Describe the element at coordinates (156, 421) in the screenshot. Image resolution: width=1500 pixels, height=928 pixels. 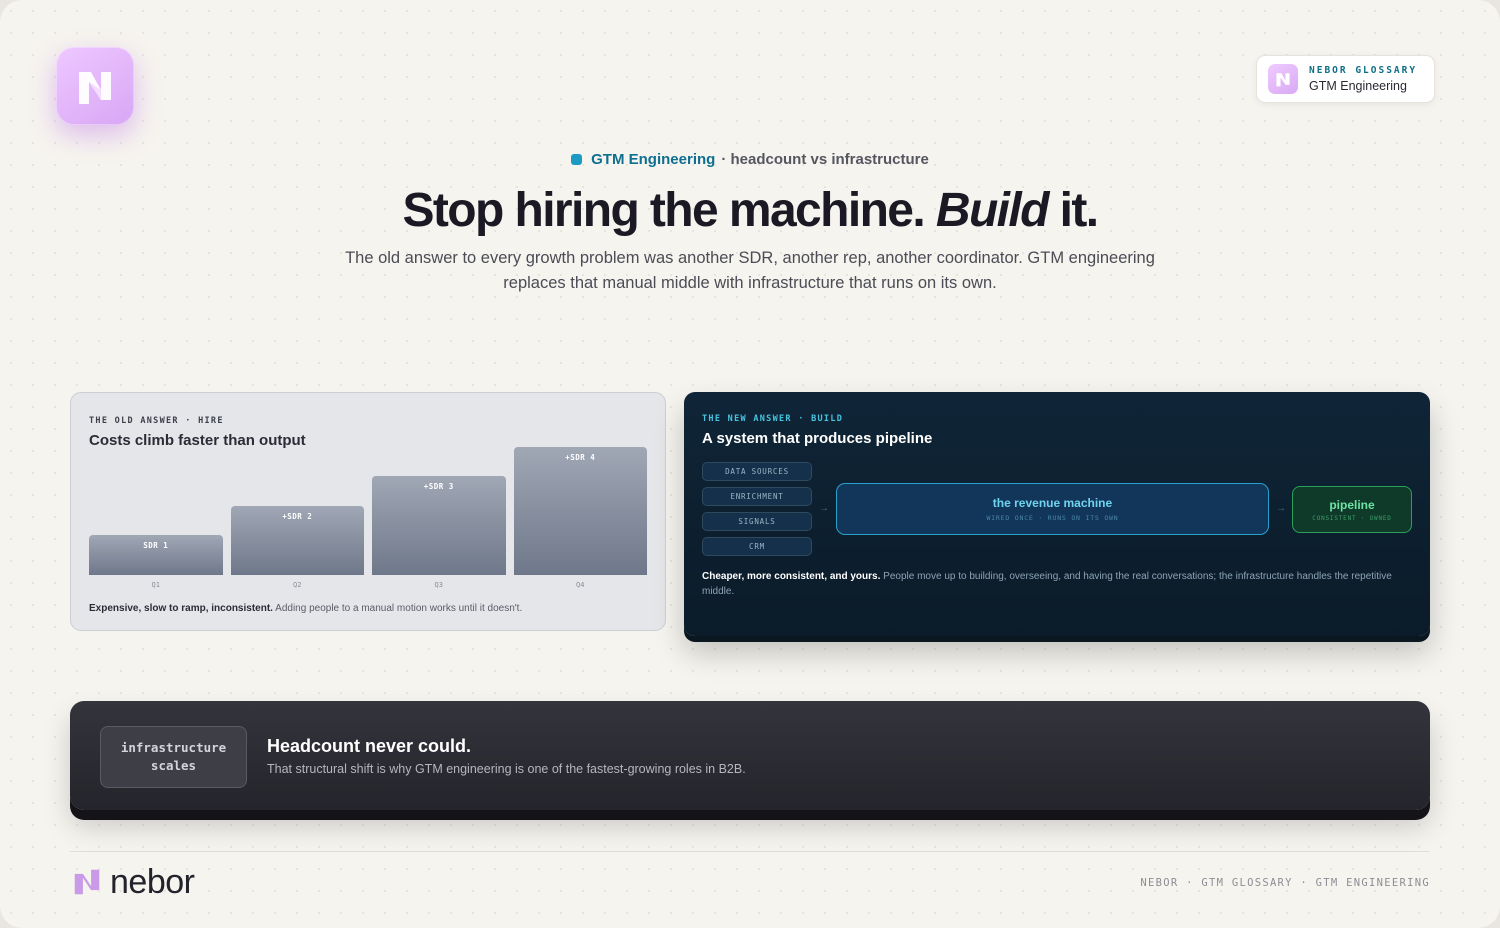
I see `old-card-kicker: THE OLD ANSWER · HIRE` at that location.